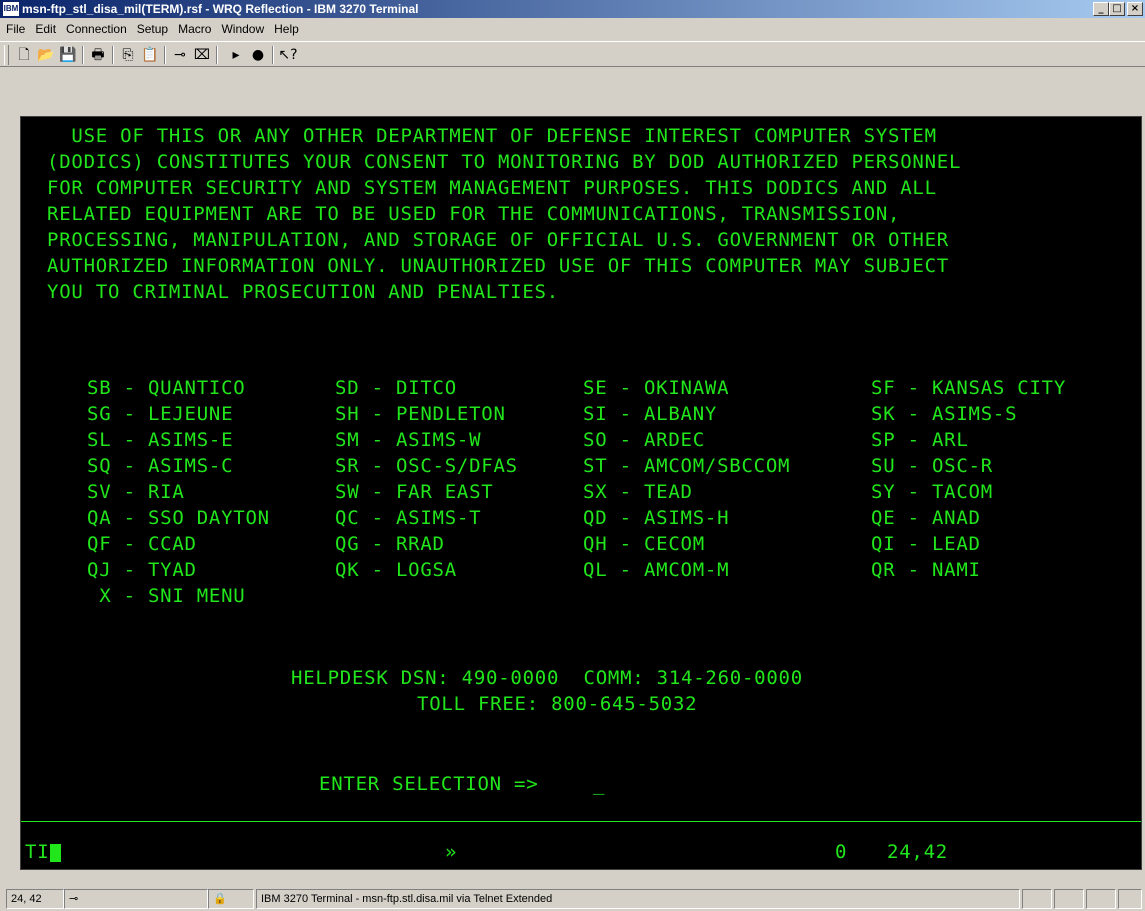  What do you see at coordinates (572, 54) in the screenshot?
I see `toolbar: 🗋 📂 💾 🖶 ⎘ 📋 ⊸ ⌧ ▸ ● ↖?` at bounding box center [572, 54].